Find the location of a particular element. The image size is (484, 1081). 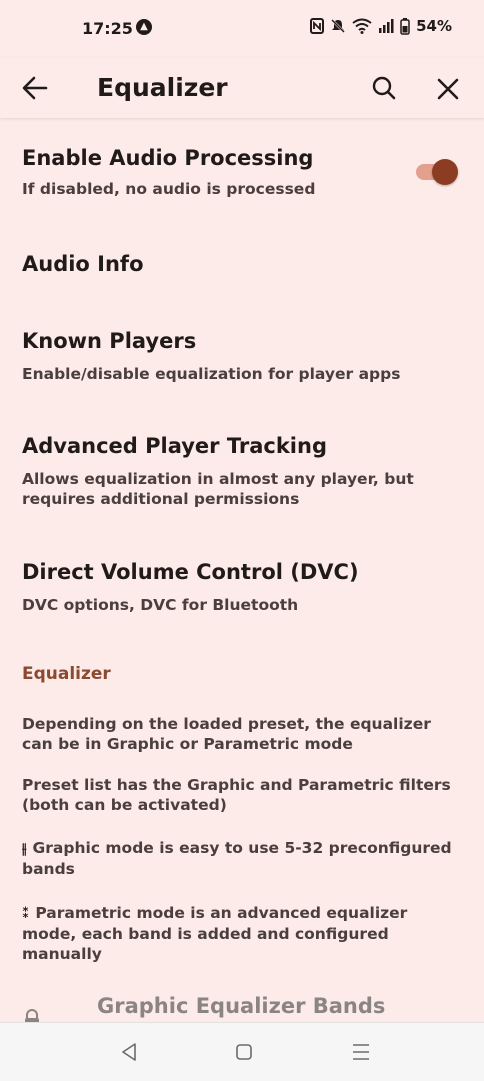

battery-percent: 54% is located at coordinates (434, 26).